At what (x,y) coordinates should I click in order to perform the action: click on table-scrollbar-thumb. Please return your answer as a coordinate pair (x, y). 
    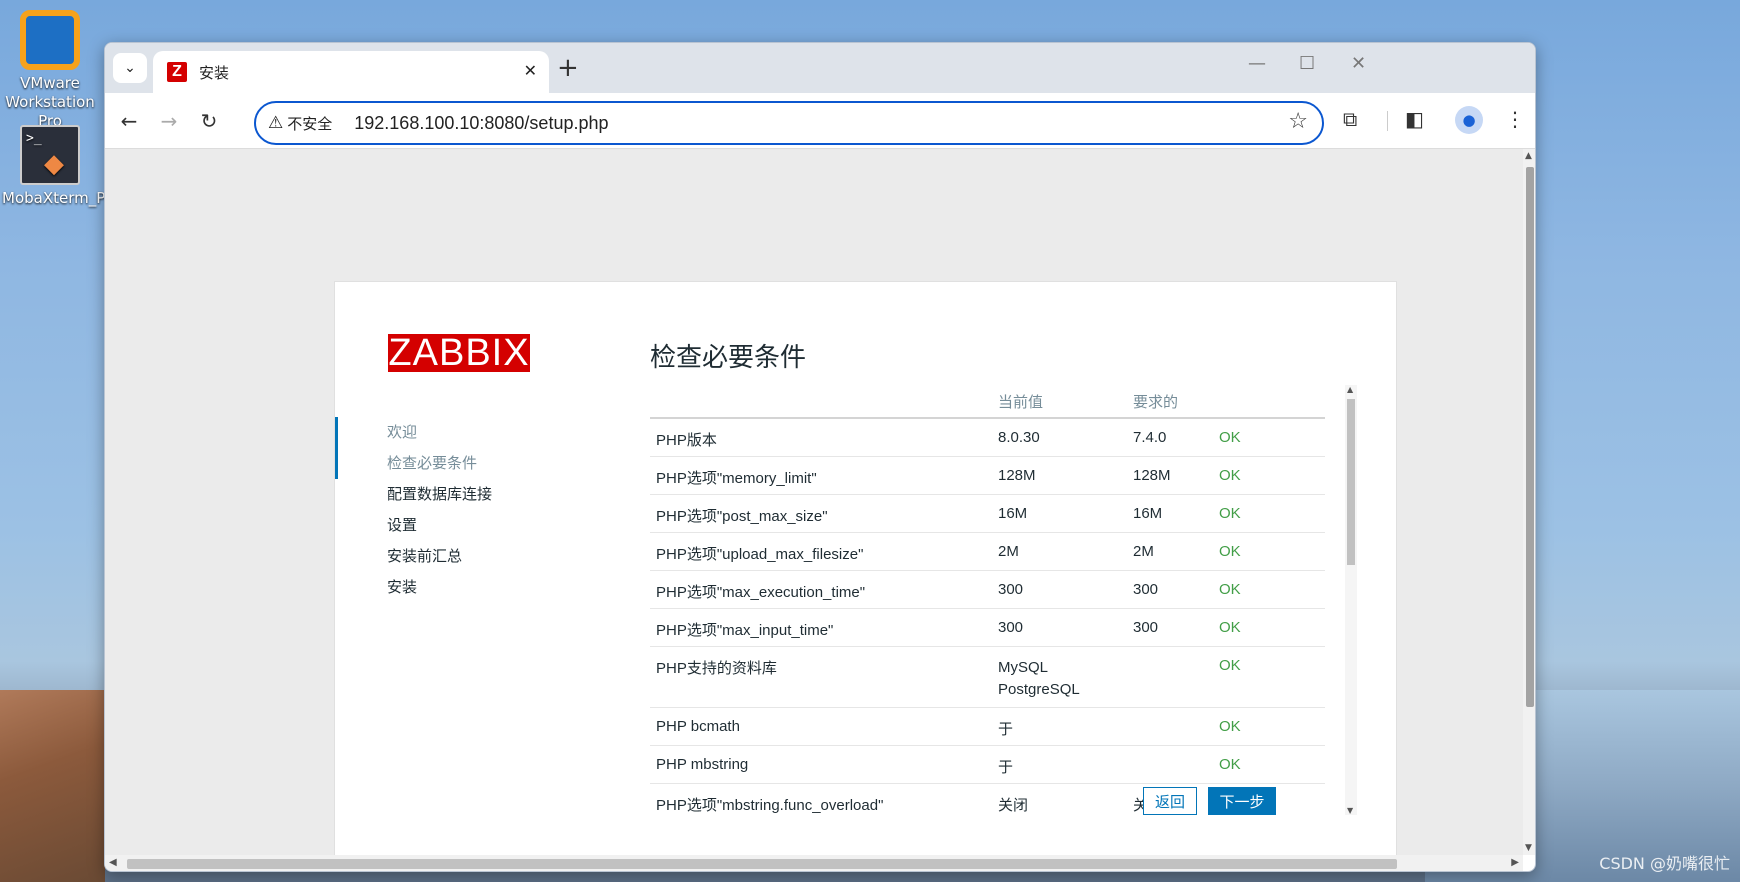
    Looking at the image, I should click on (1351, 482).